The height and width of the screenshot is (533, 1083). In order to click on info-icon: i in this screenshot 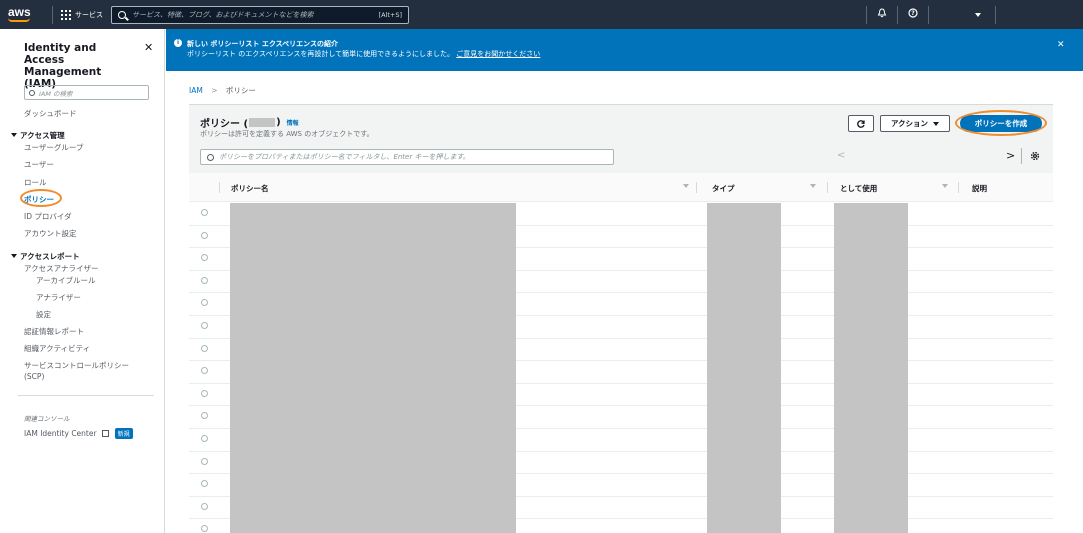, I will do `click(178, 43)`.